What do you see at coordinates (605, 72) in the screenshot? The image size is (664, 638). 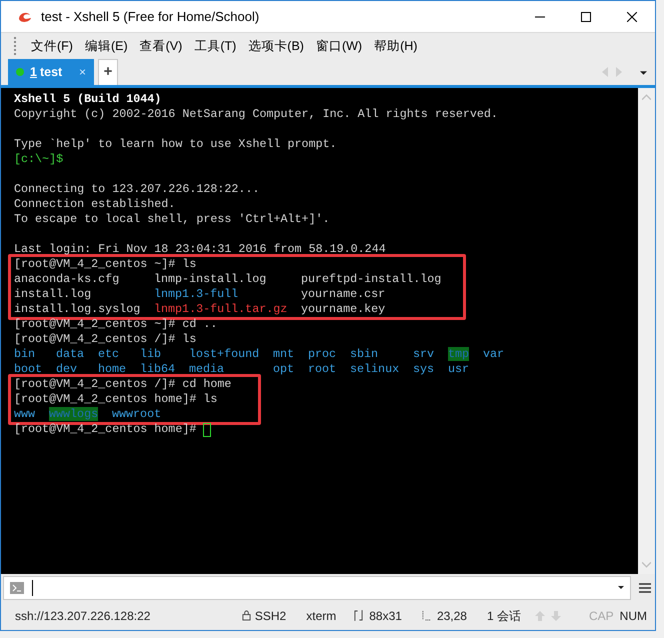 I see `scroll-left-icon` at bounding box center [605, 72].